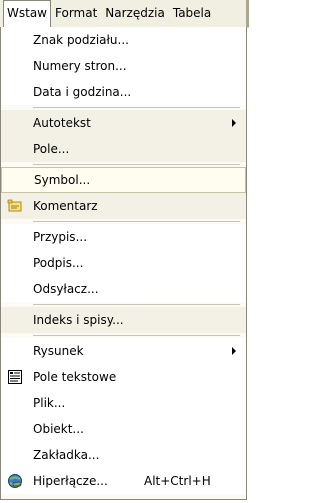  What do you see at coordinates (14, 205) in the screenshot?
I see `comment-icon` at bounding box center [14, 205].